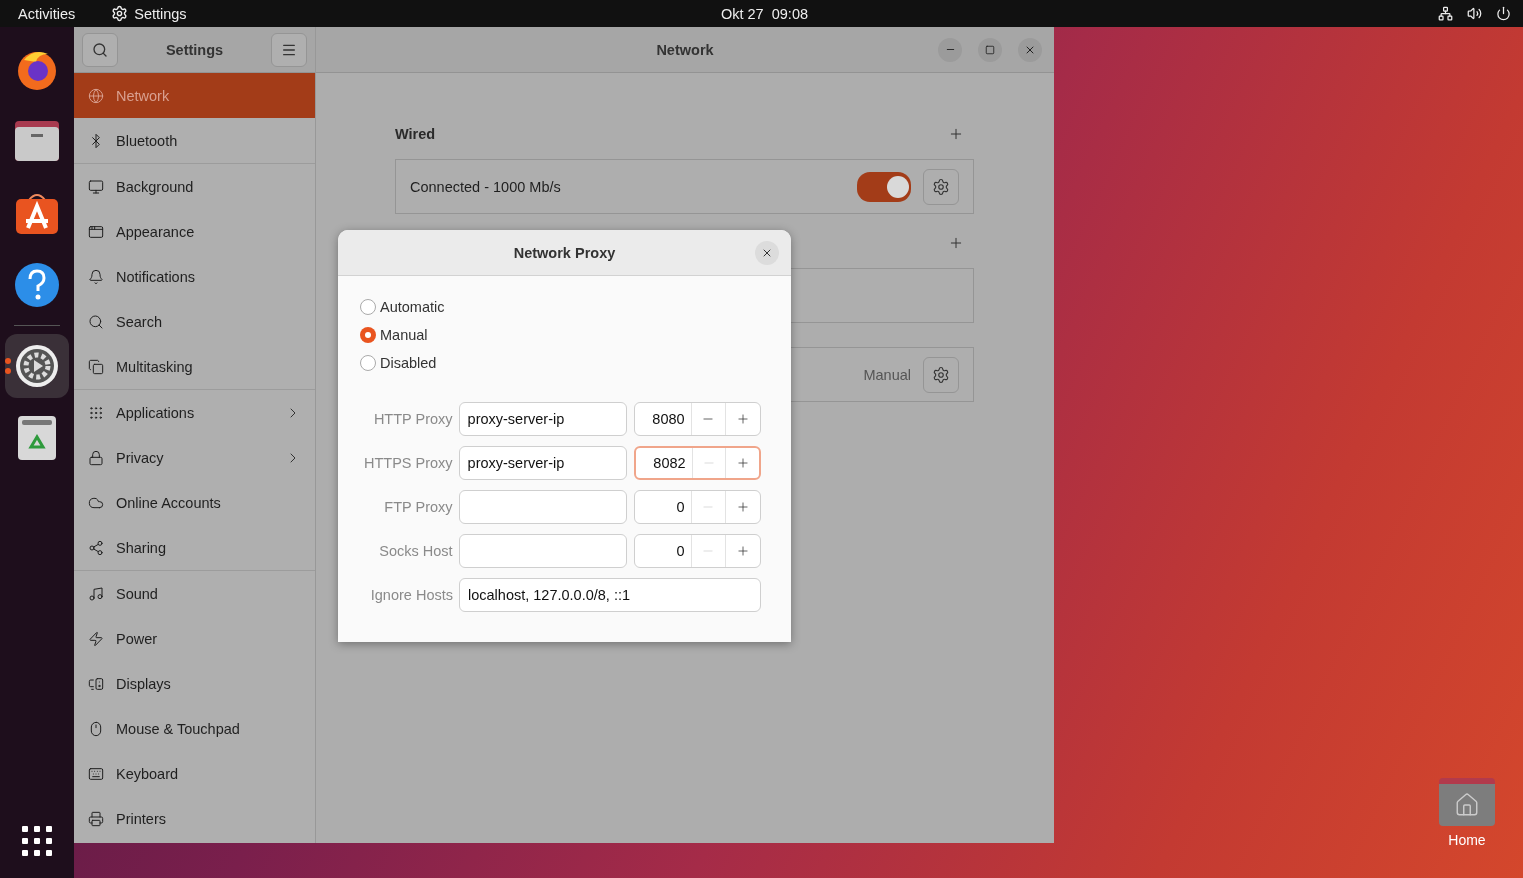 The width and height of the screenshot is (1523, 878). I want to click on sidebar-item: Online Accounts, so click(194, 502).